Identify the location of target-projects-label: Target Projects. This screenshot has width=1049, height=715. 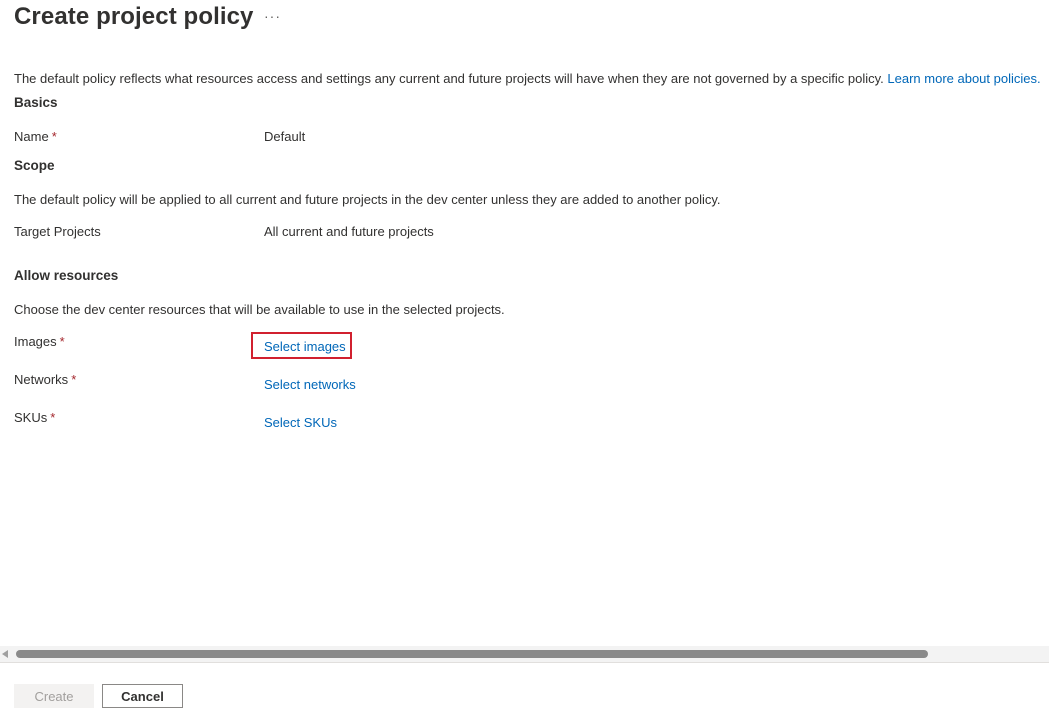
(57, 231).